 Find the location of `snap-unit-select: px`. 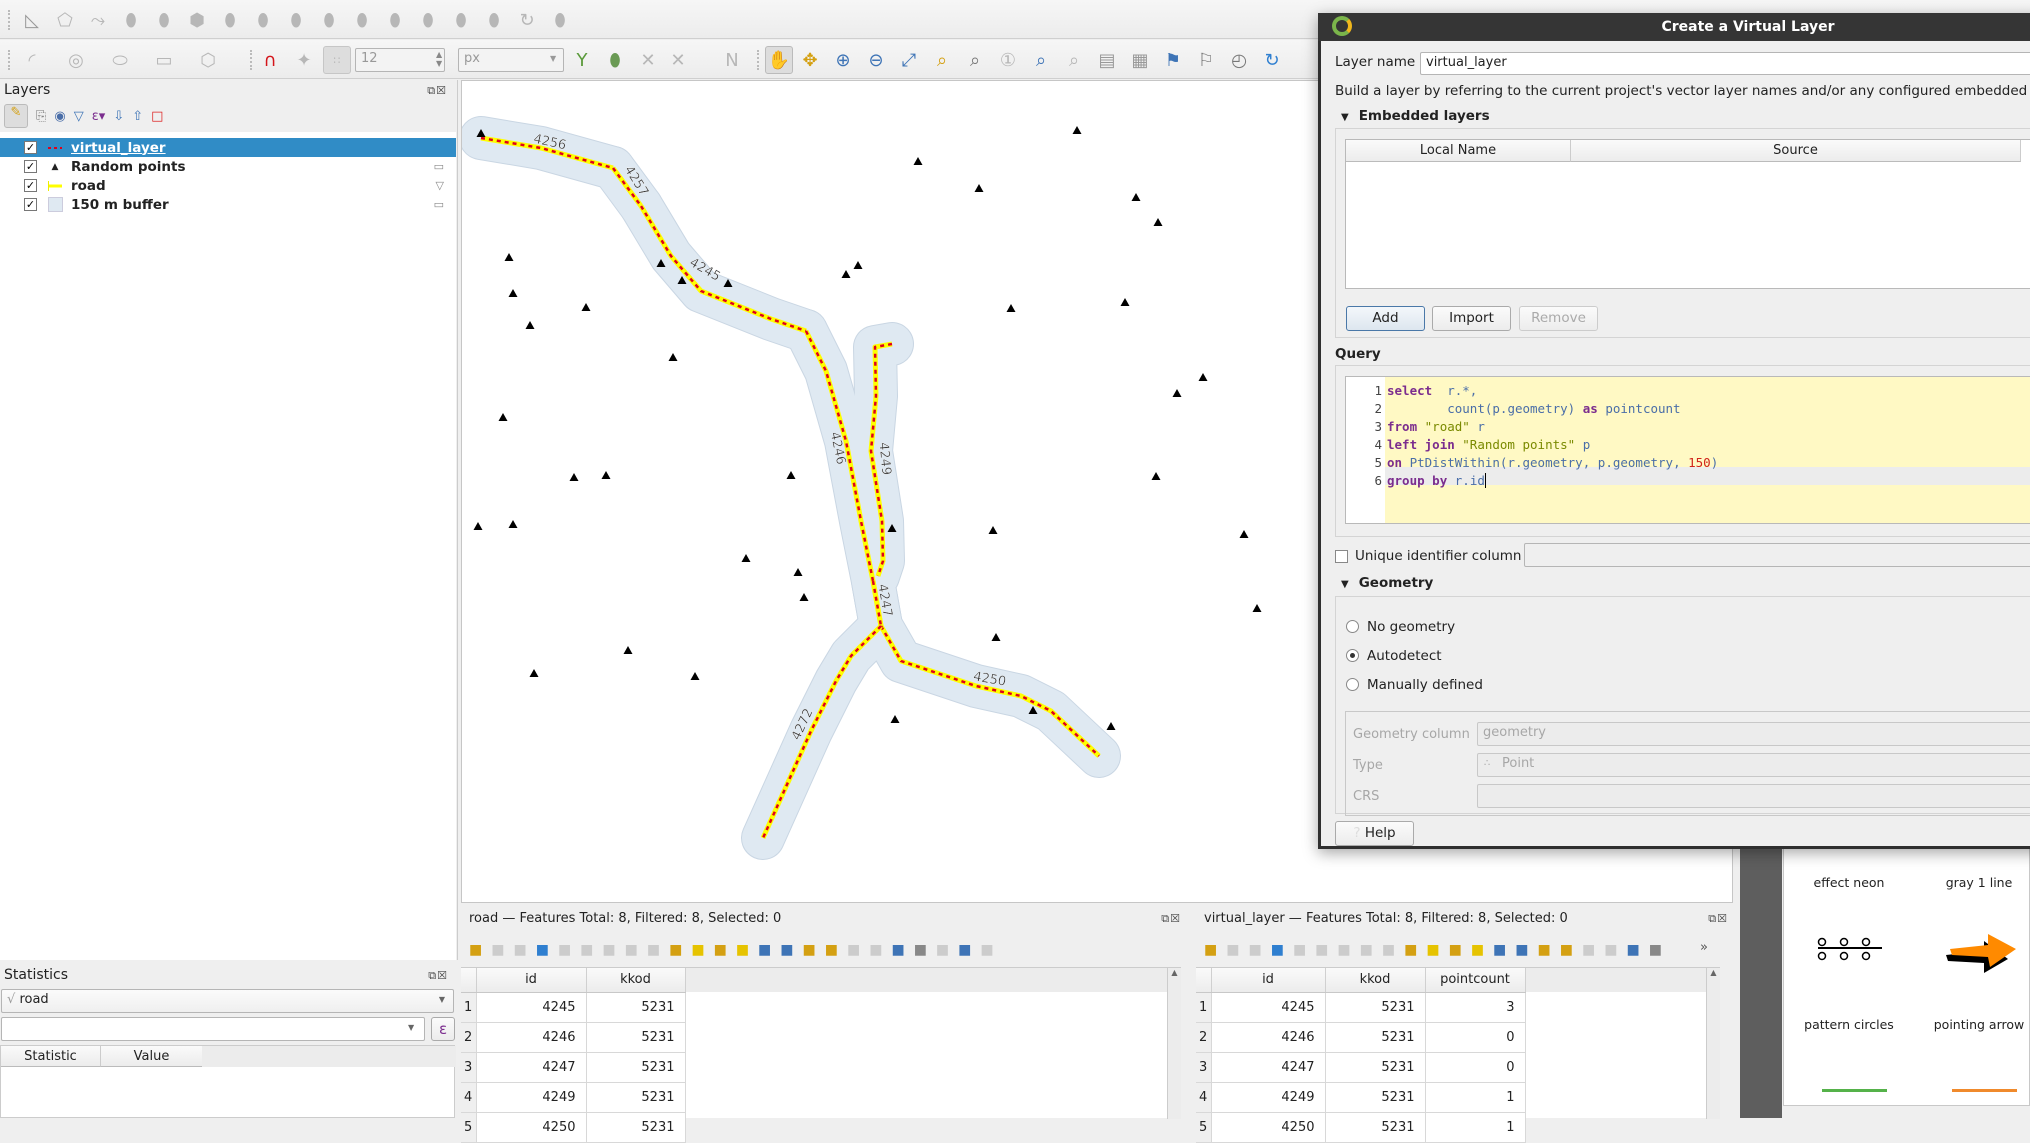

snap-unit-select: px is located at coordinates (511, 60).